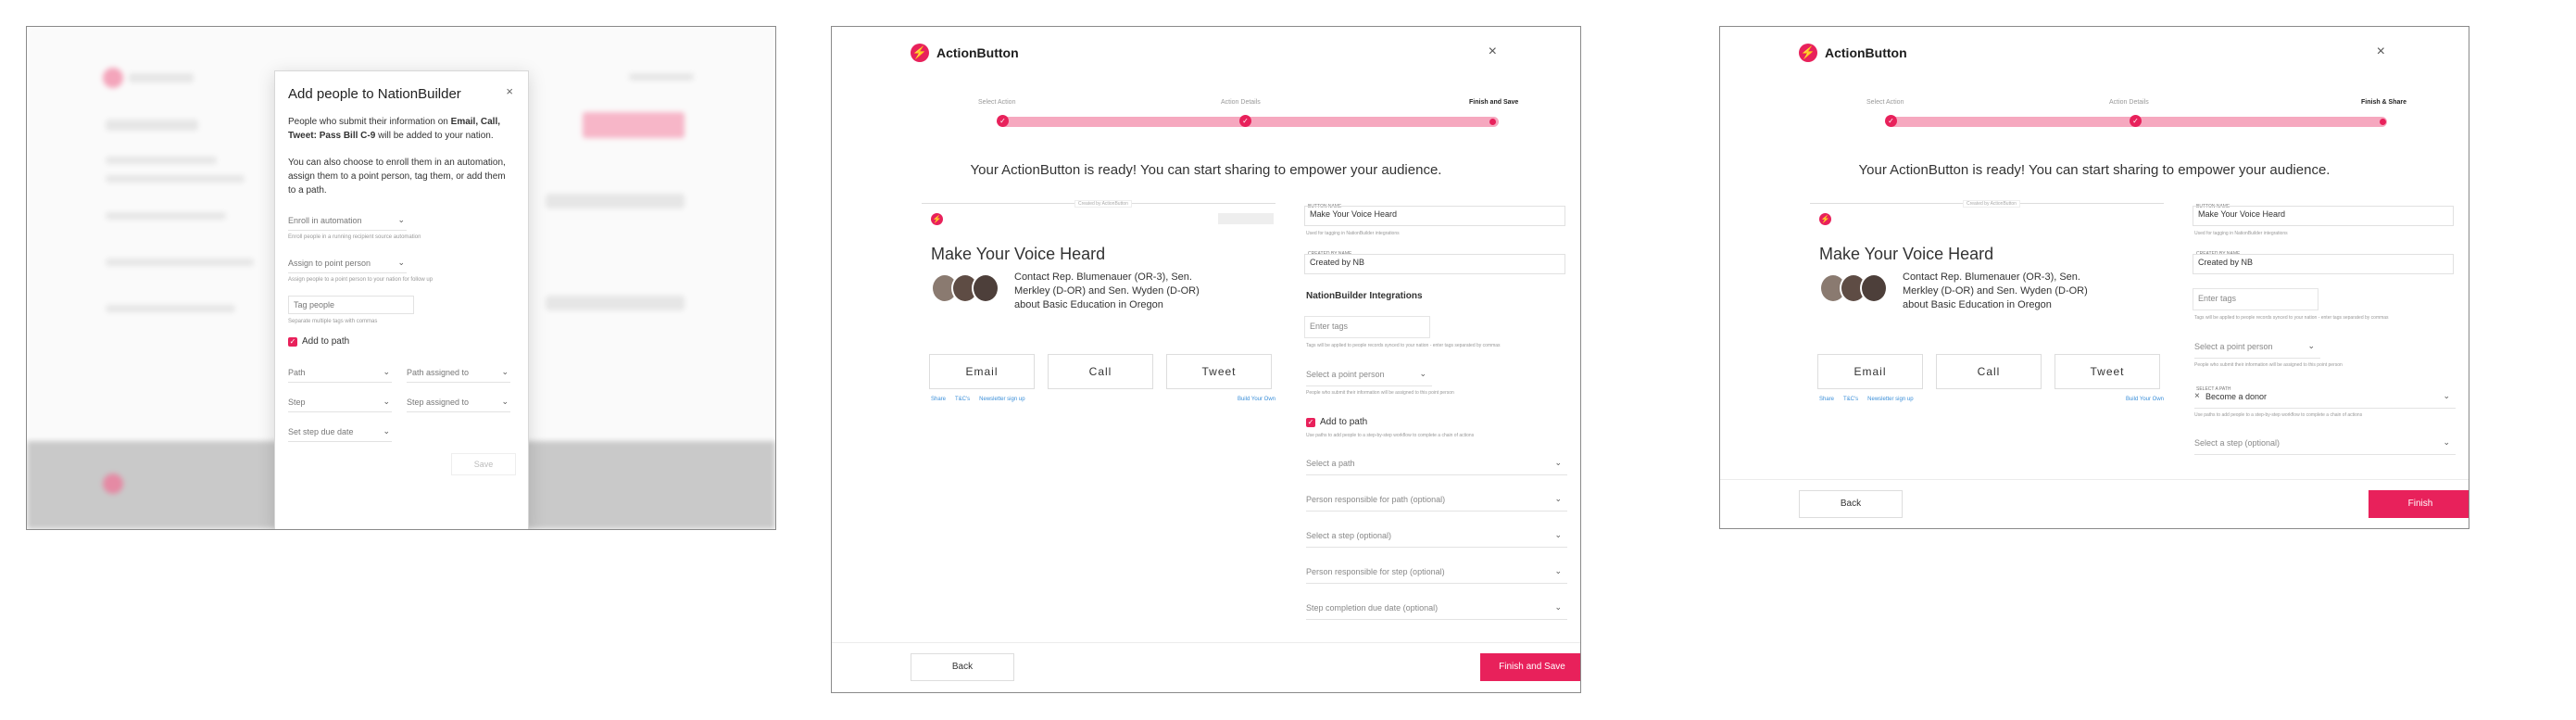  What do you see at coordinates (1436, 608) in the screenshot?
I see `due-date-select: Step completion due date (optional) ⌄` at bounding box center [1436, 608].